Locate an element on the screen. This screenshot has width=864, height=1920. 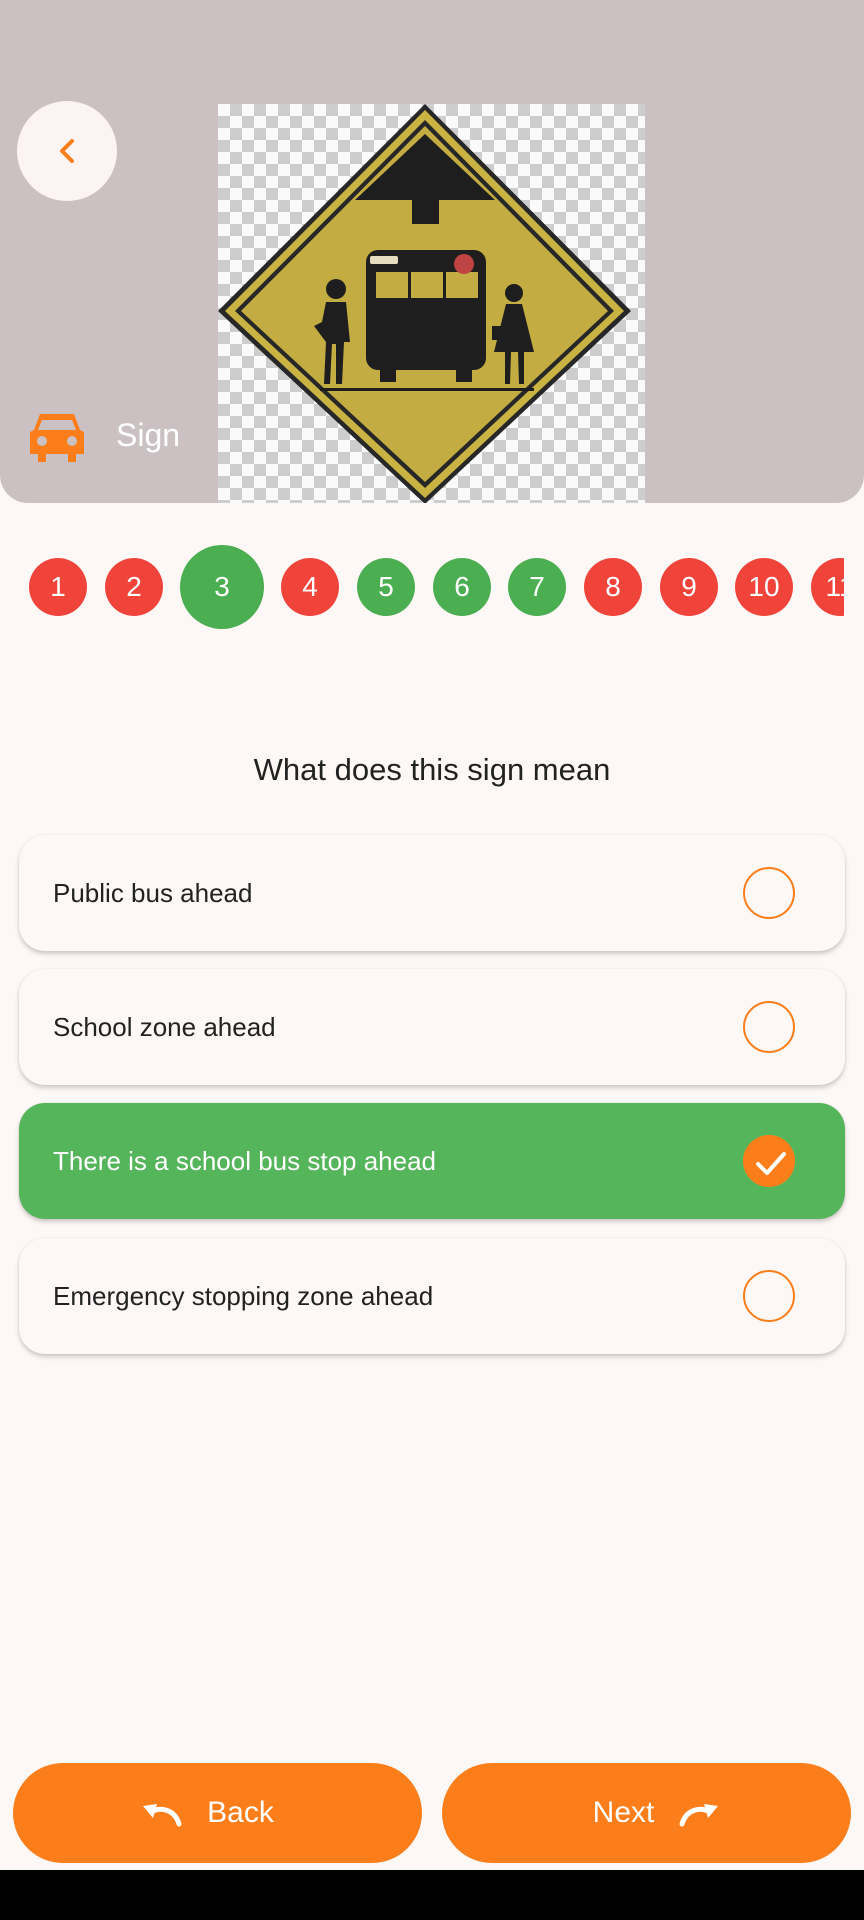
option-school-bus-stop-ahead: There is a school bus stop ahead is located at coordinates (432, 1161).